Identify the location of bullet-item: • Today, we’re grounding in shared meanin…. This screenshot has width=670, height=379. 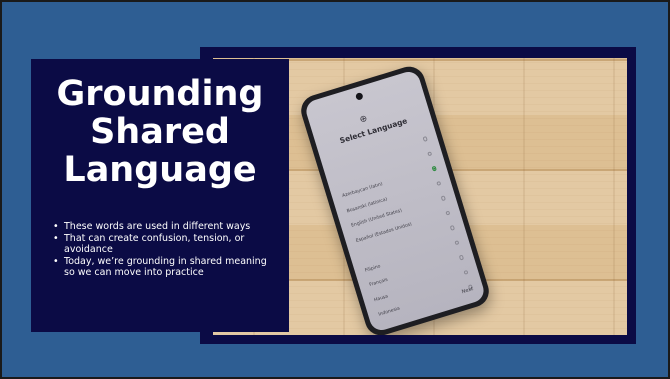
(166, 267).